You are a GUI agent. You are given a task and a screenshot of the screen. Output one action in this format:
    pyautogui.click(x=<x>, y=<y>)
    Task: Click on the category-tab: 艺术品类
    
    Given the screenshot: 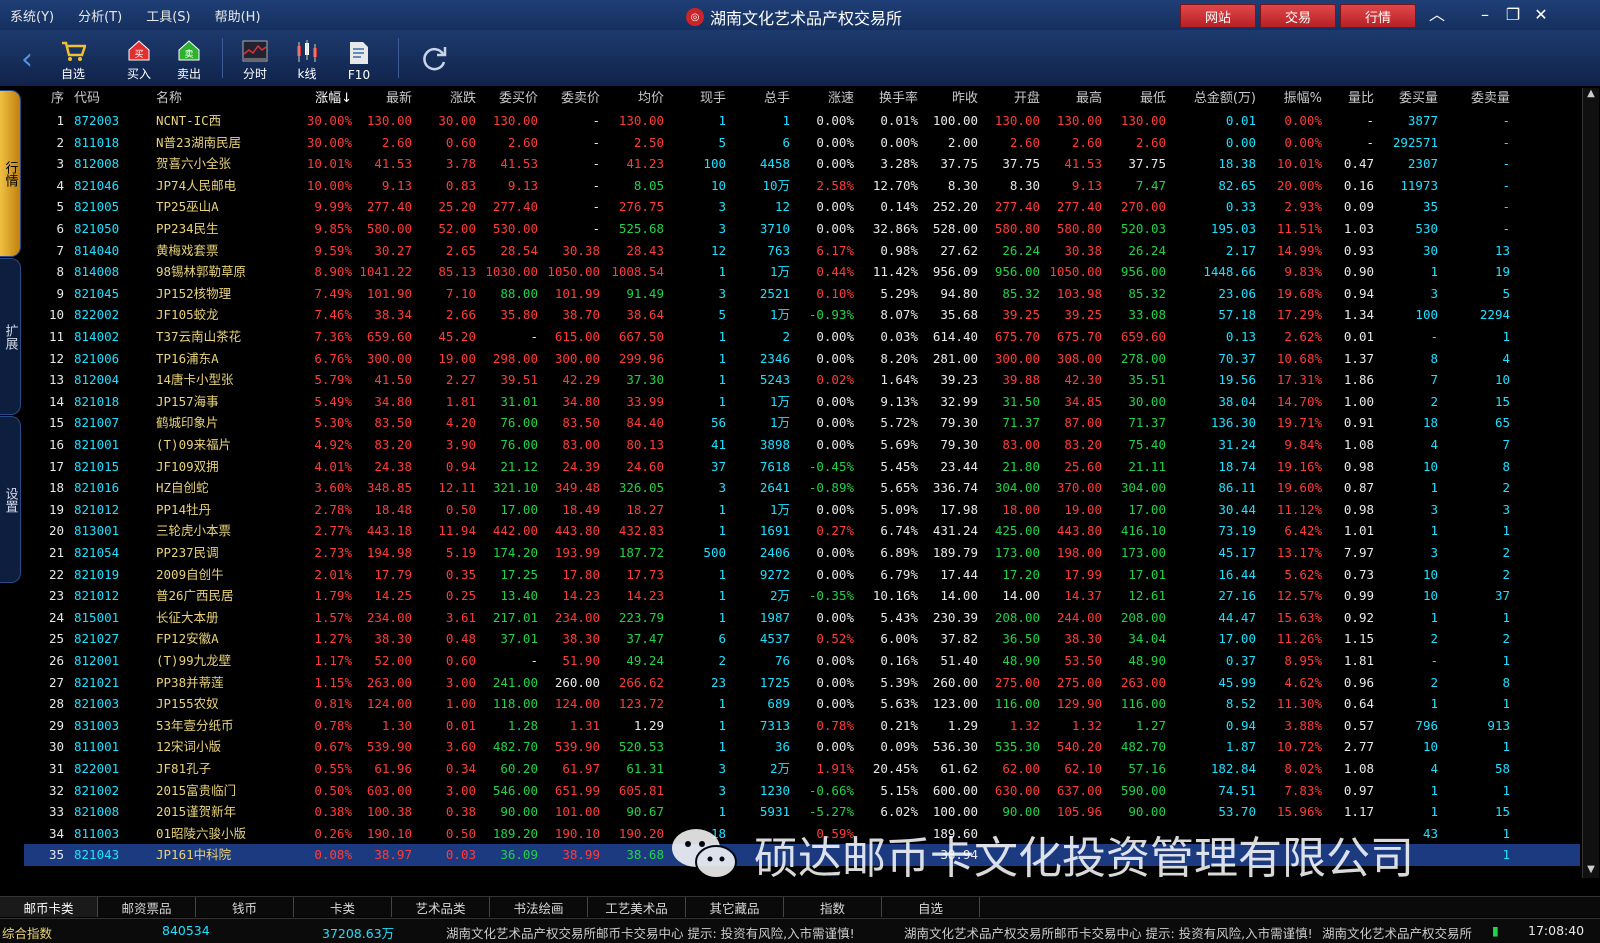 What is the action you would take?
    pyautogui.click(x=441, y=907)
    